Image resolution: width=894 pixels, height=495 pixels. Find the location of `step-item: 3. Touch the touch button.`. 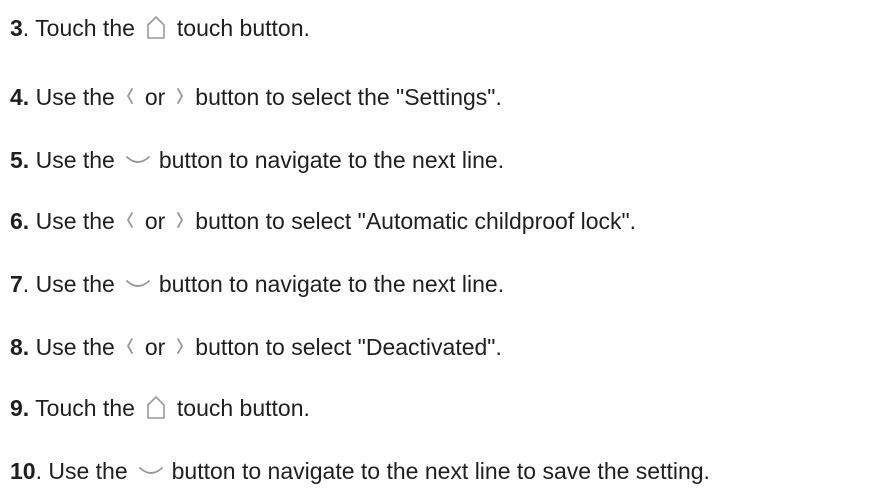

step-item: 3. Touch the touch button. is located at coordinates (160, 28).